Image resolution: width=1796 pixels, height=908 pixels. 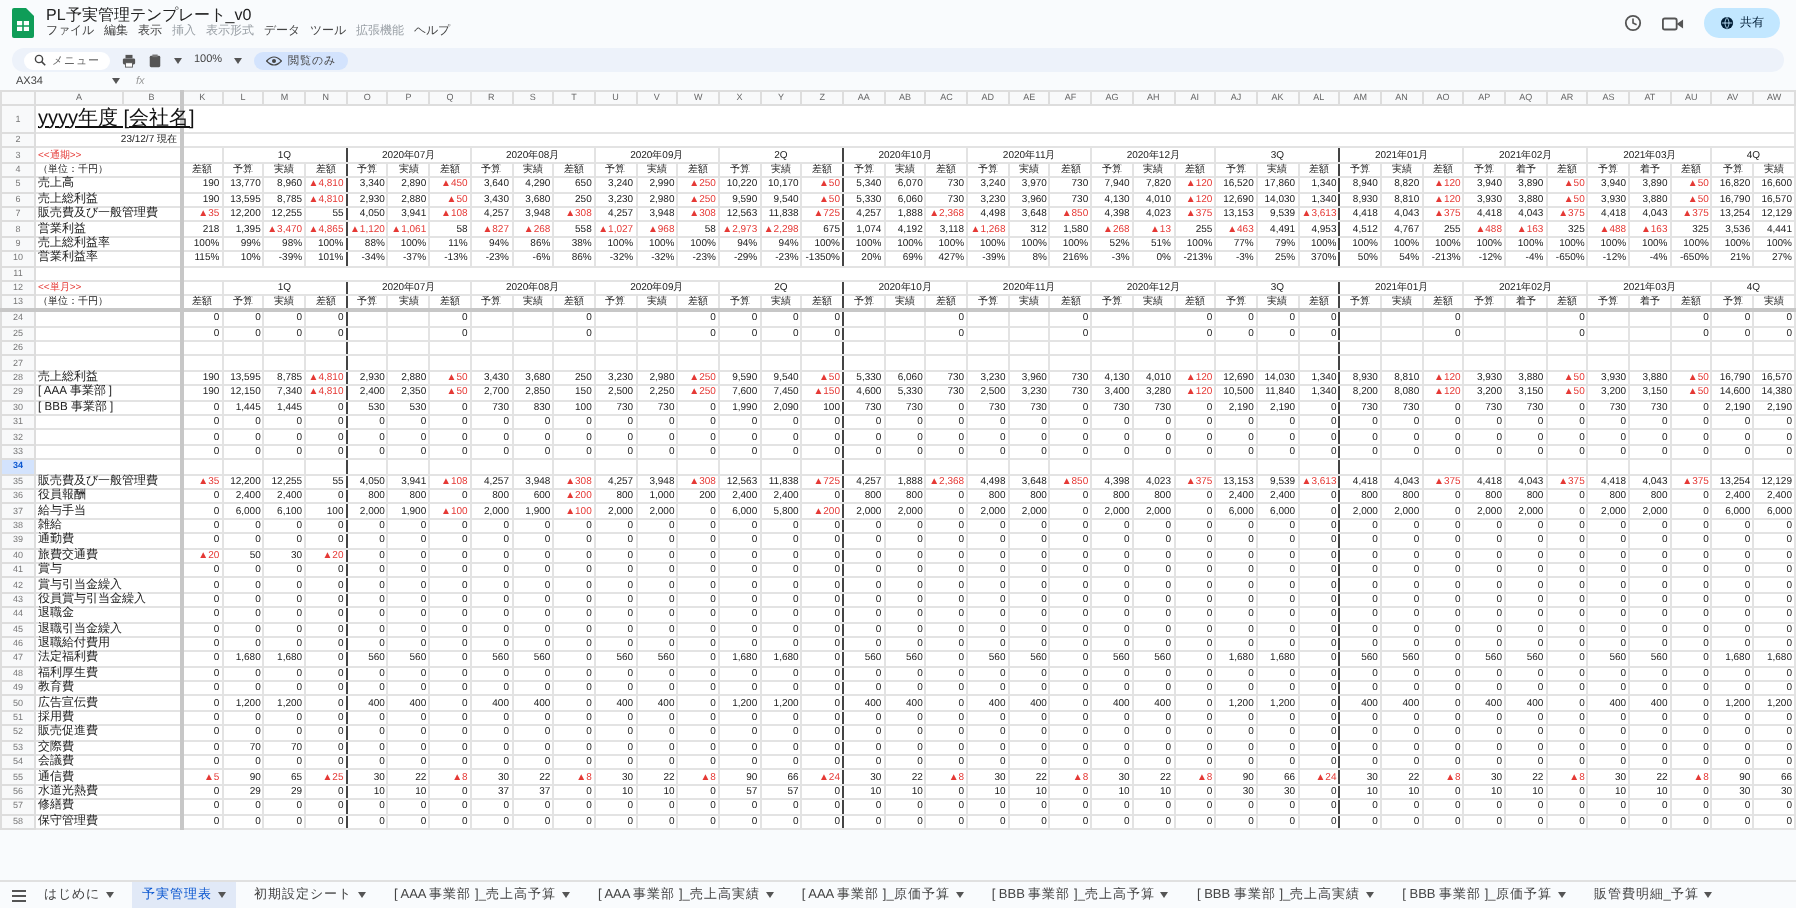 I want to click on history-icon, so click(x=1633, y=23).